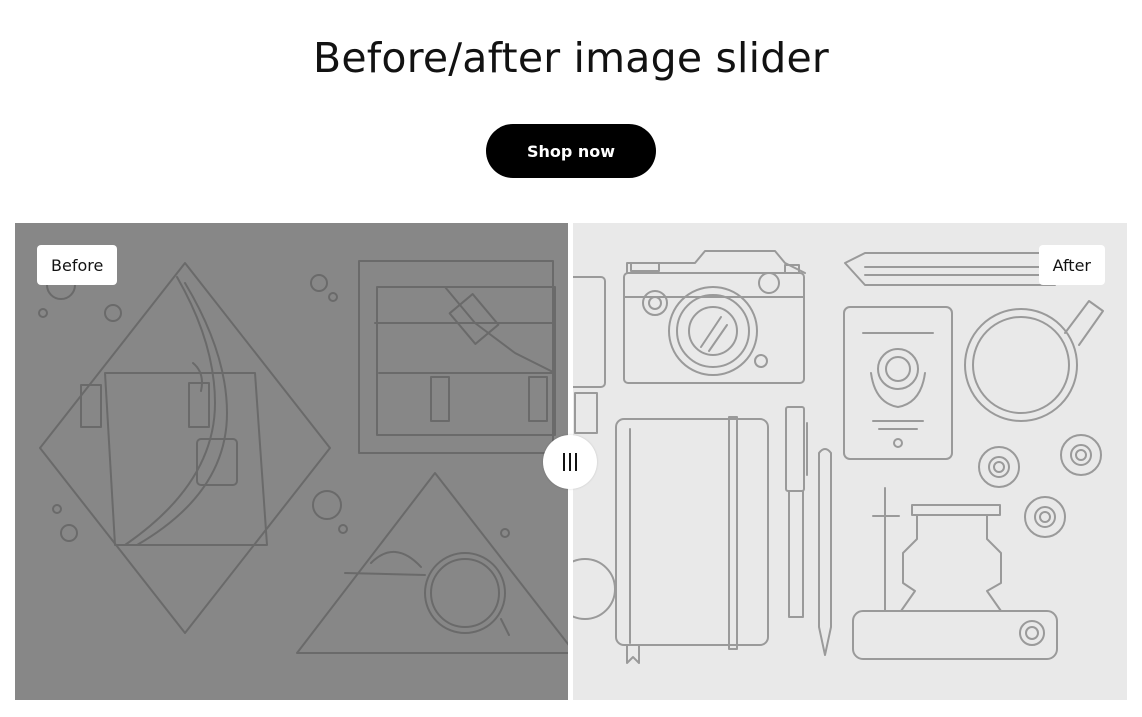  I want to click on tape-illustration, so click(1040, 486).